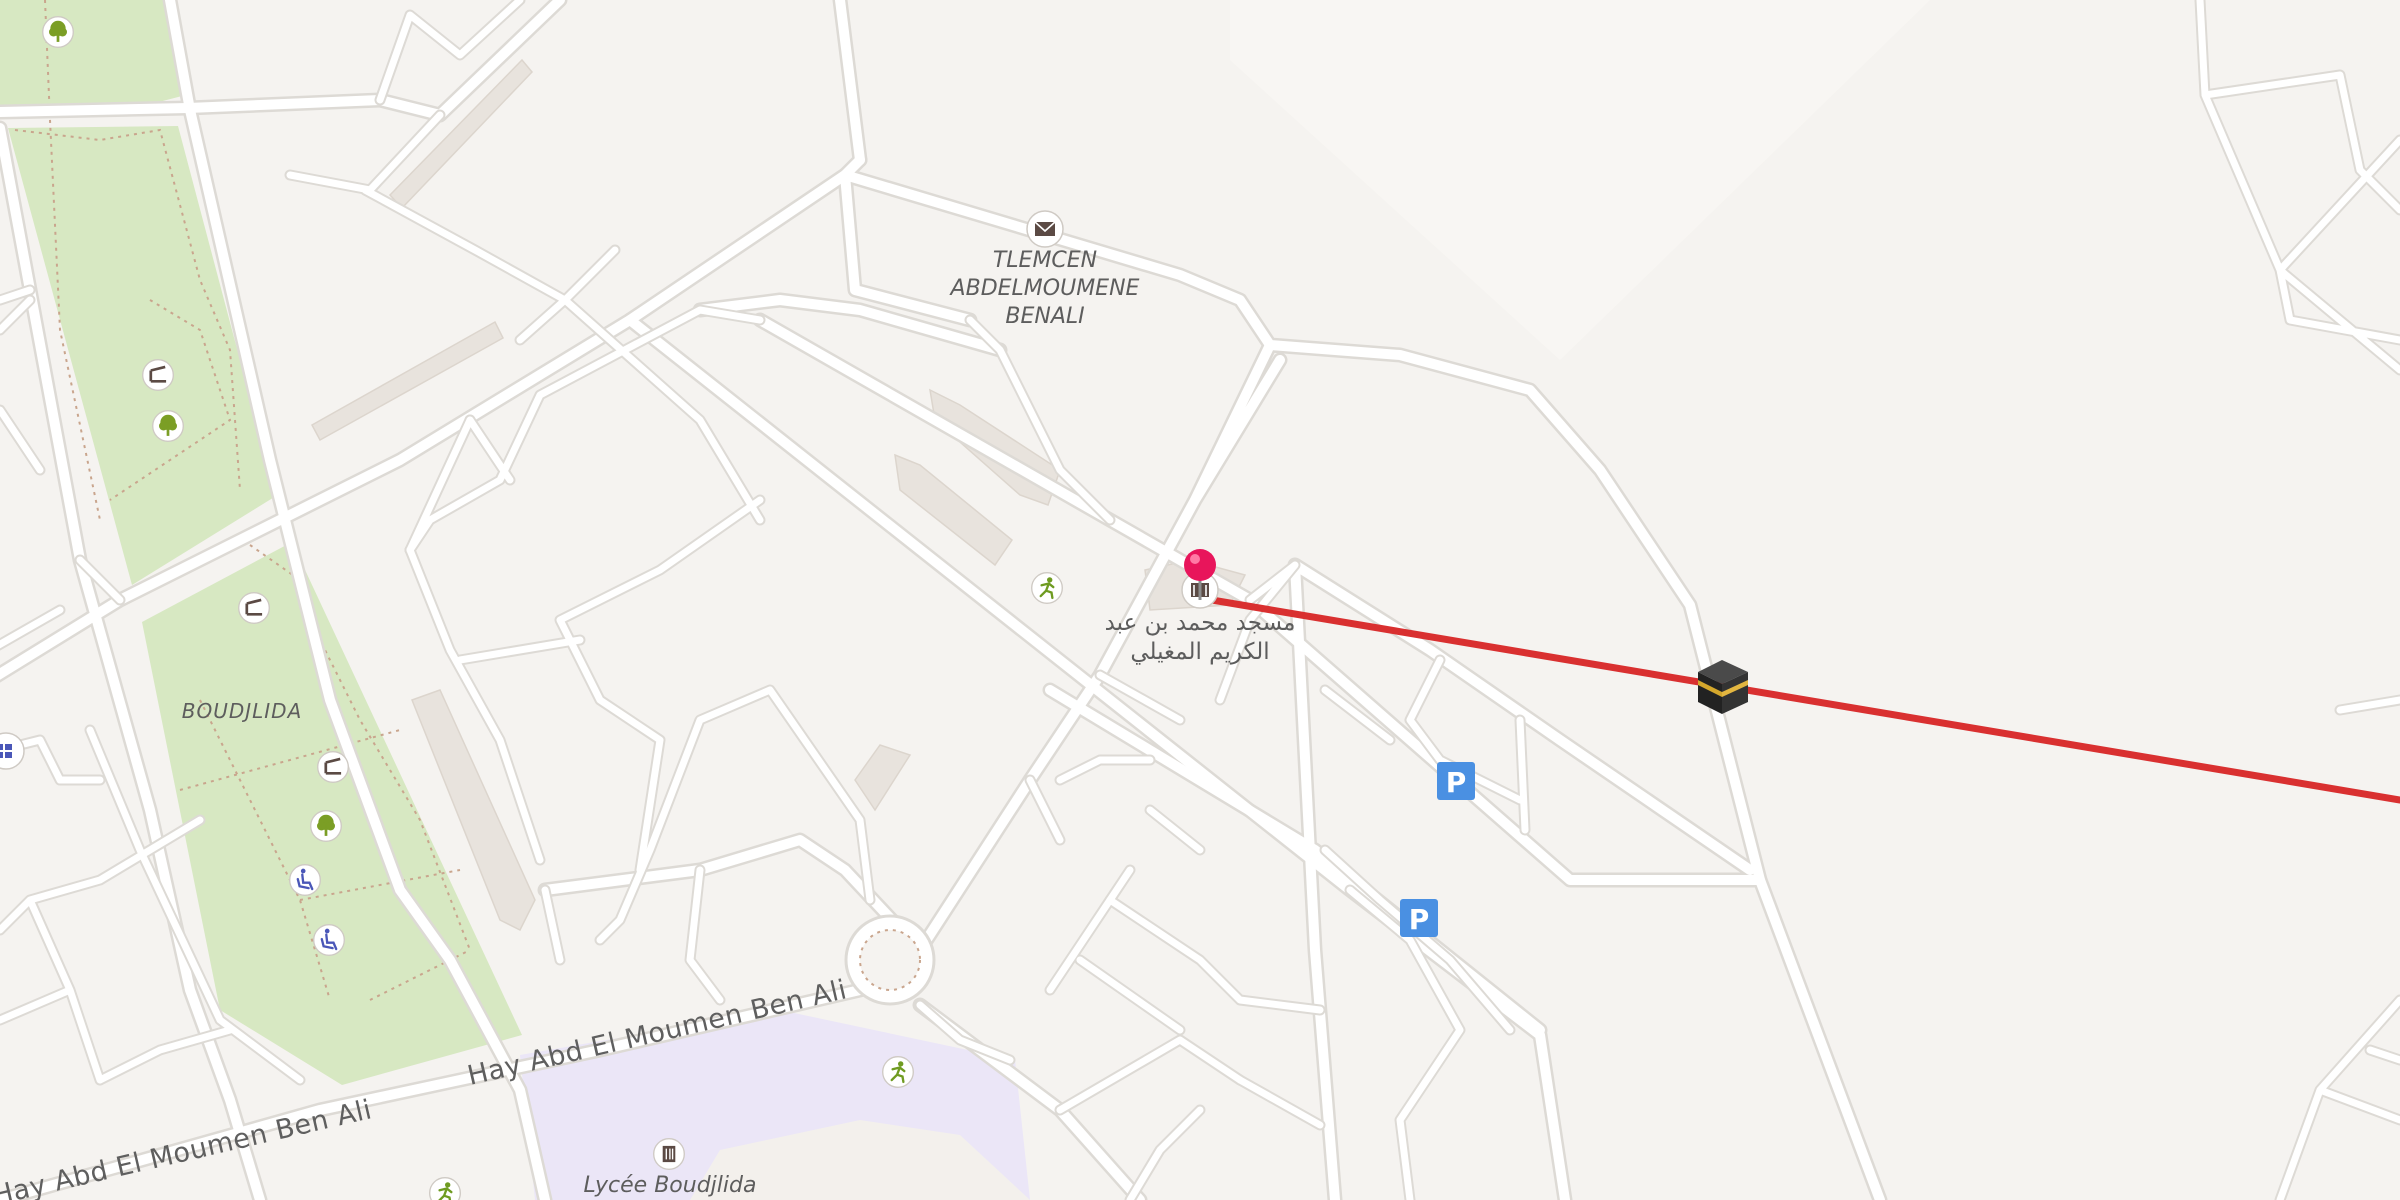 This screenshot has width=2400, height=1200. What do you see at coordinates (1044, 316) in the screenshot?
I see `post-office-label-line3: BENALI` at bounding box center [1044, 316].